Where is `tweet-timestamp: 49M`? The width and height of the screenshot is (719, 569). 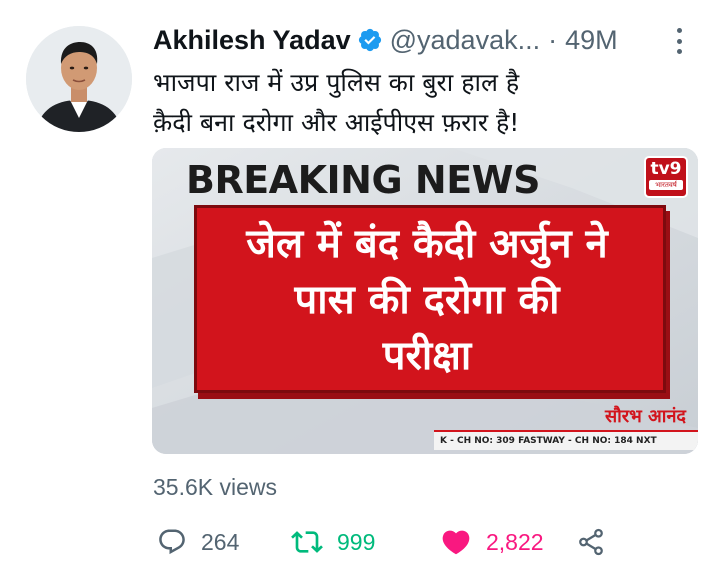
tweet-timestamp: 49M is located at coordinates (591, 40).